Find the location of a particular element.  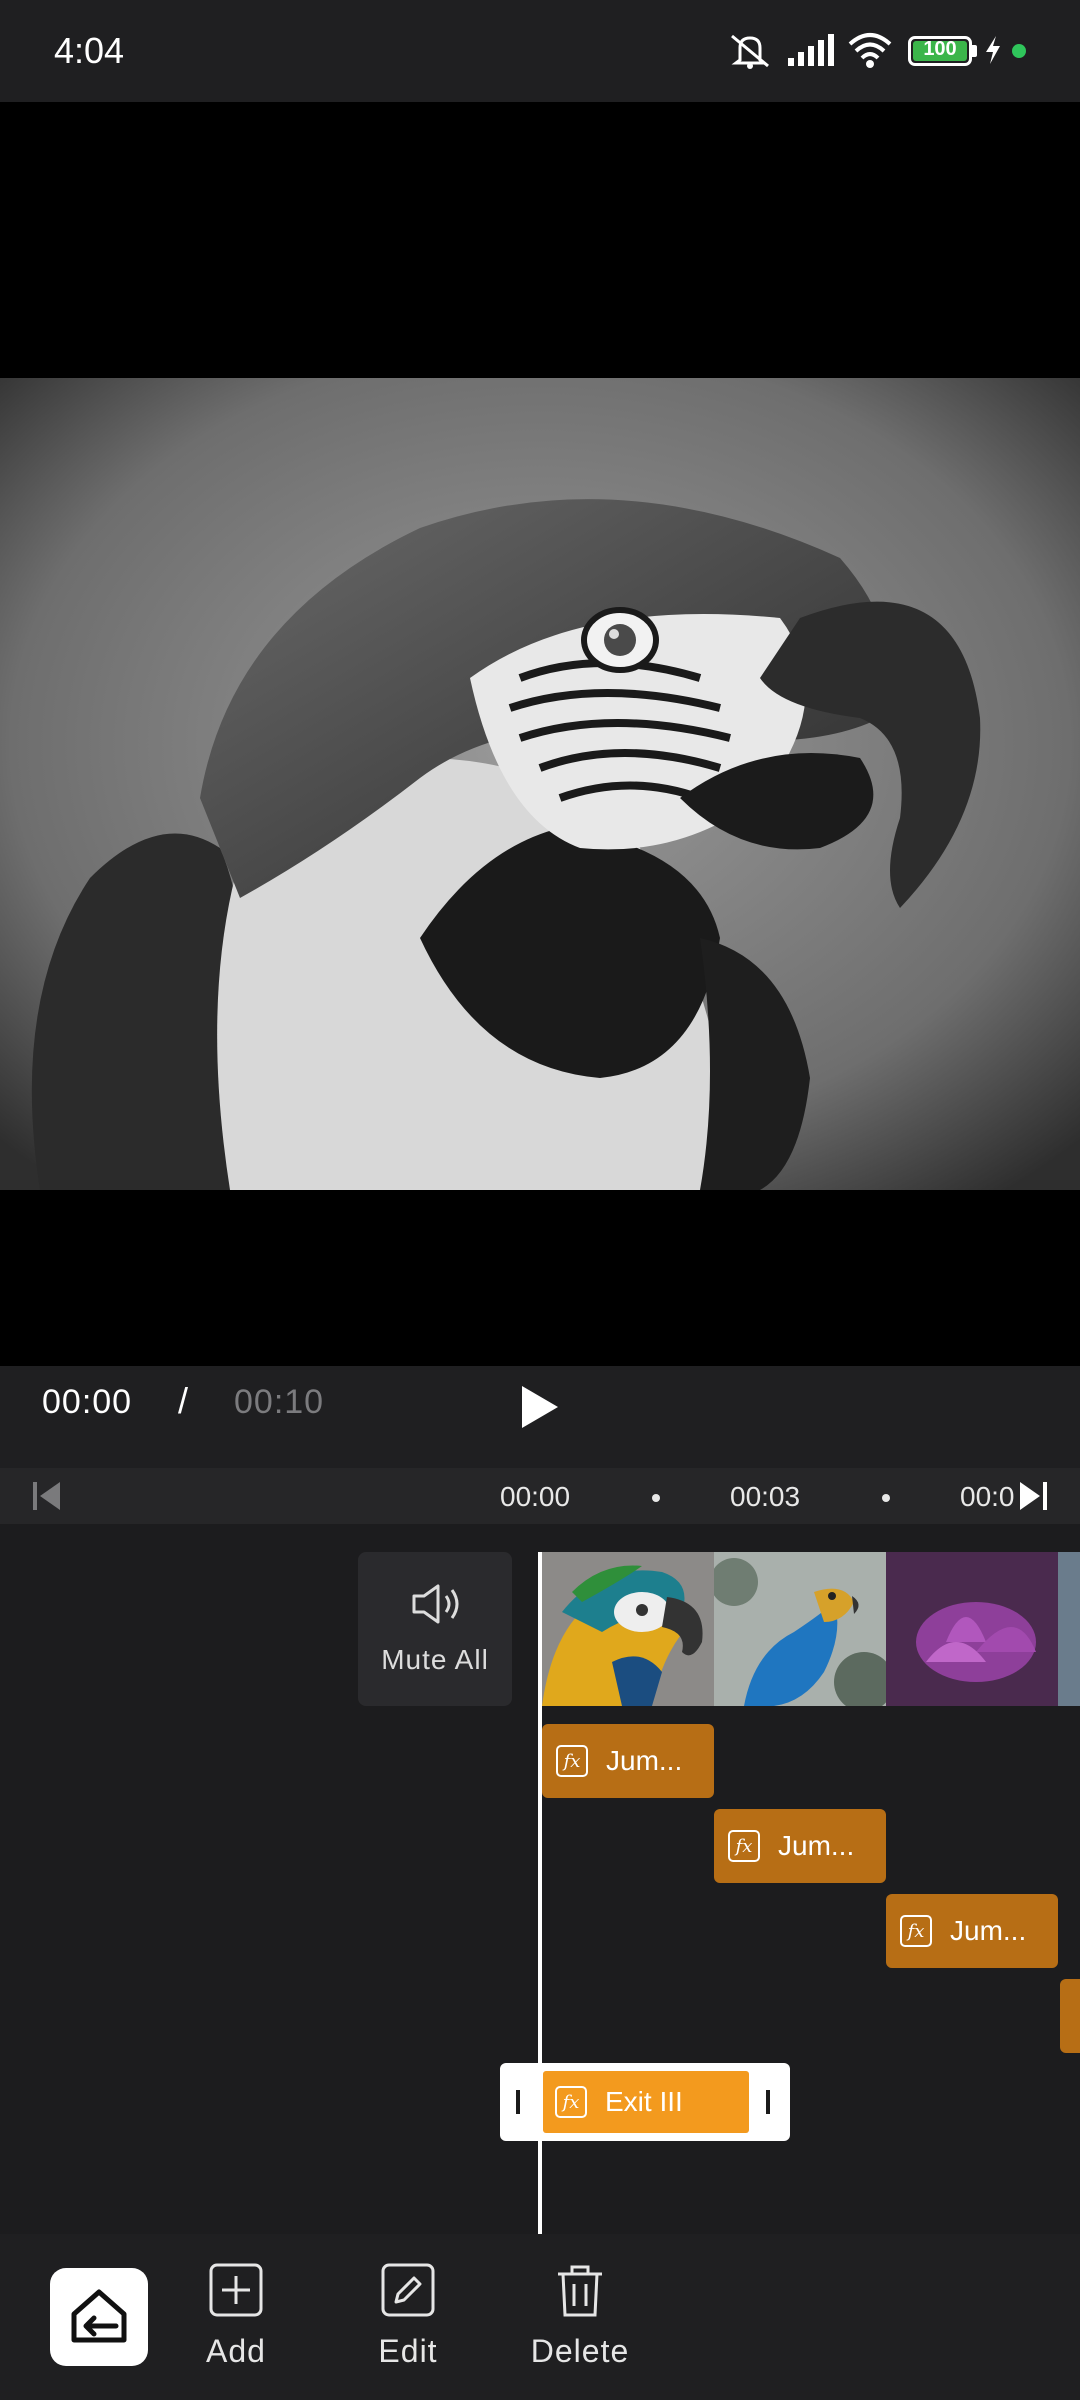

selected-effect-clip: fx Exit III is located at coordinates (646, 2102).